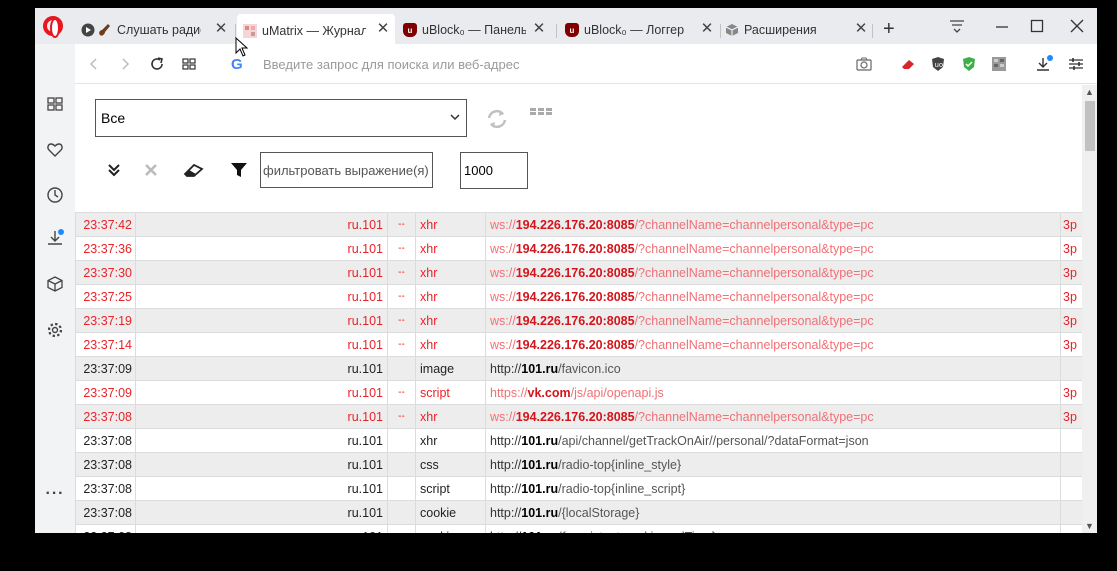  Describe the element at coordinates (1089, 309) in the screenshot. I see `scrollbar: ▲ ▼` at that location.